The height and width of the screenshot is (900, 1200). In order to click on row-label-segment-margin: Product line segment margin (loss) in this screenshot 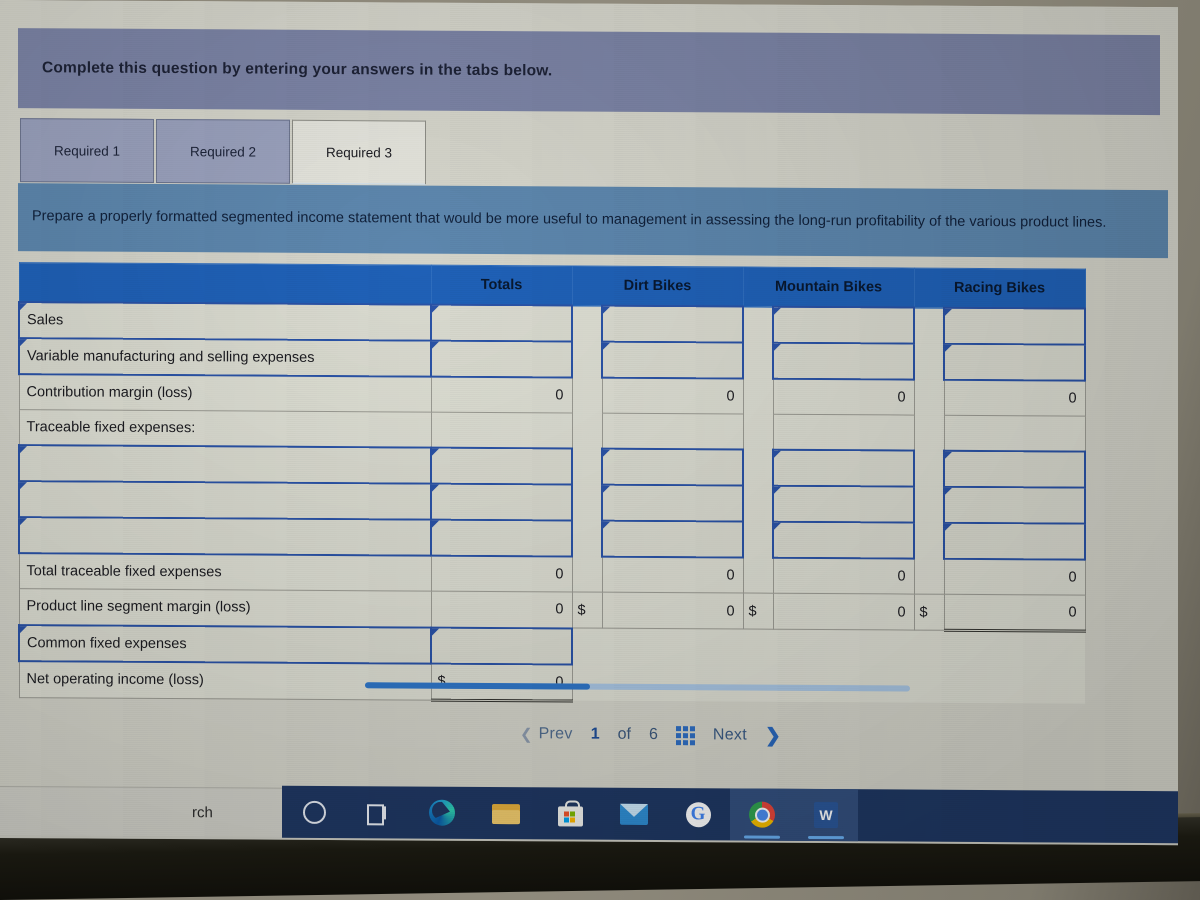, I will do `click(225, 608)`.